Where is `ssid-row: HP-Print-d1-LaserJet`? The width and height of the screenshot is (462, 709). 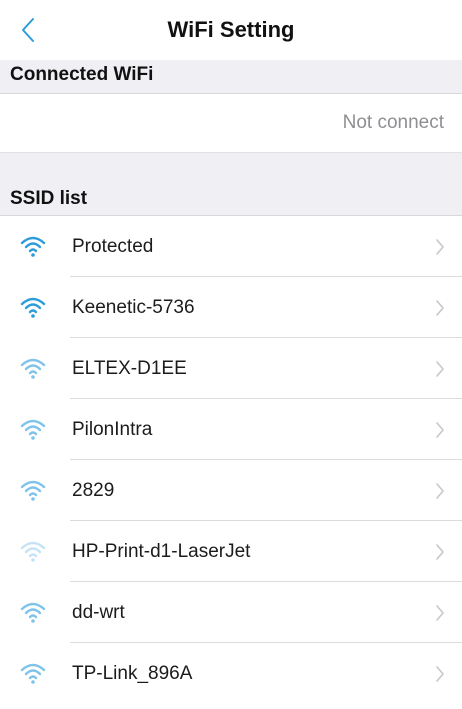 ssid-row: HP-Print-d1-LaserJet is located at coordinates (231, 551).